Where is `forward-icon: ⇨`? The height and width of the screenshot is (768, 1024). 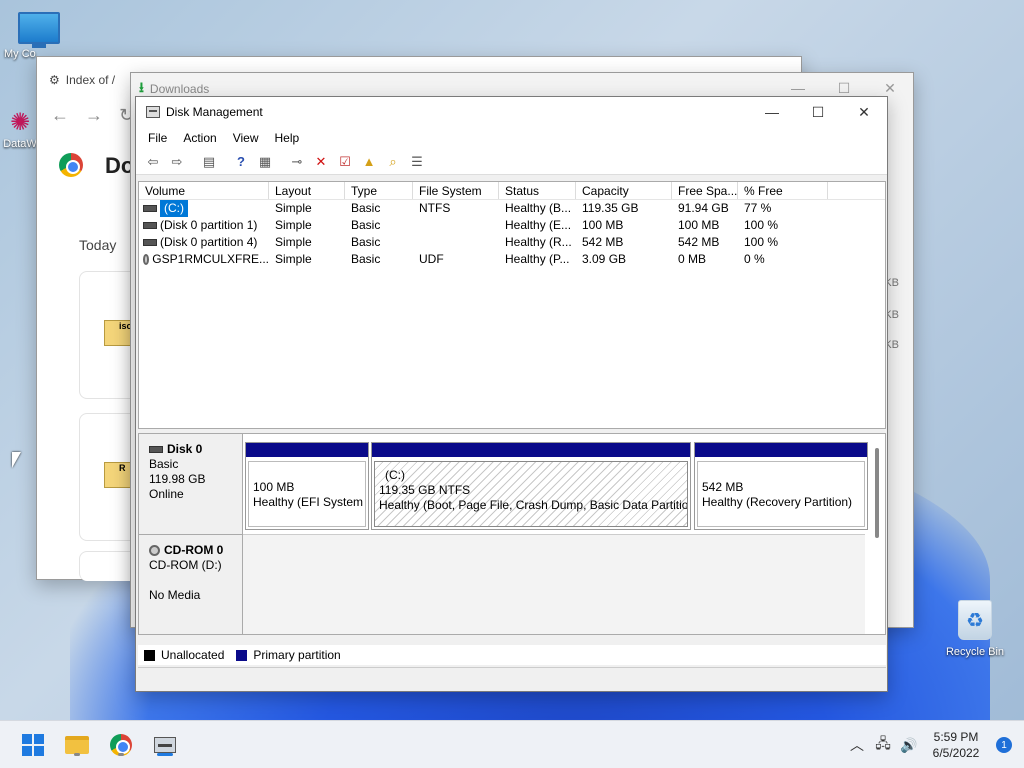 forward-icon: ⇨ is located at coordinates (177, 162).